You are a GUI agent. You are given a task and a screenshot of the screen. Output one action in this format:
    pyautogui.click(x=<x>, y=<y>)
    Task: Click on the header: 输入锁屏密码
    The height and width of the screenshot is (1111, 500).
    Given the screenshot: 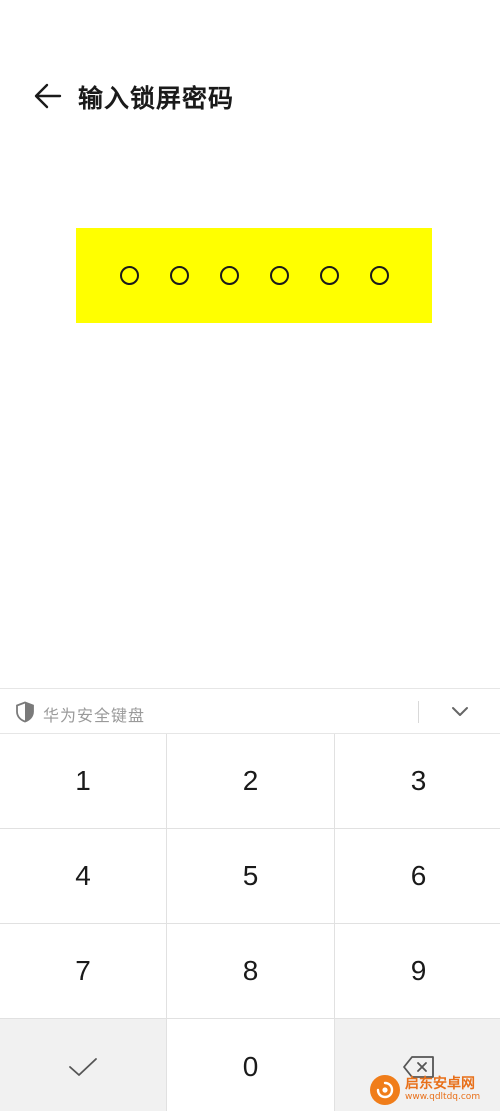 What is the action you would take?
    pyautogui.click(x=250, y=95)
    